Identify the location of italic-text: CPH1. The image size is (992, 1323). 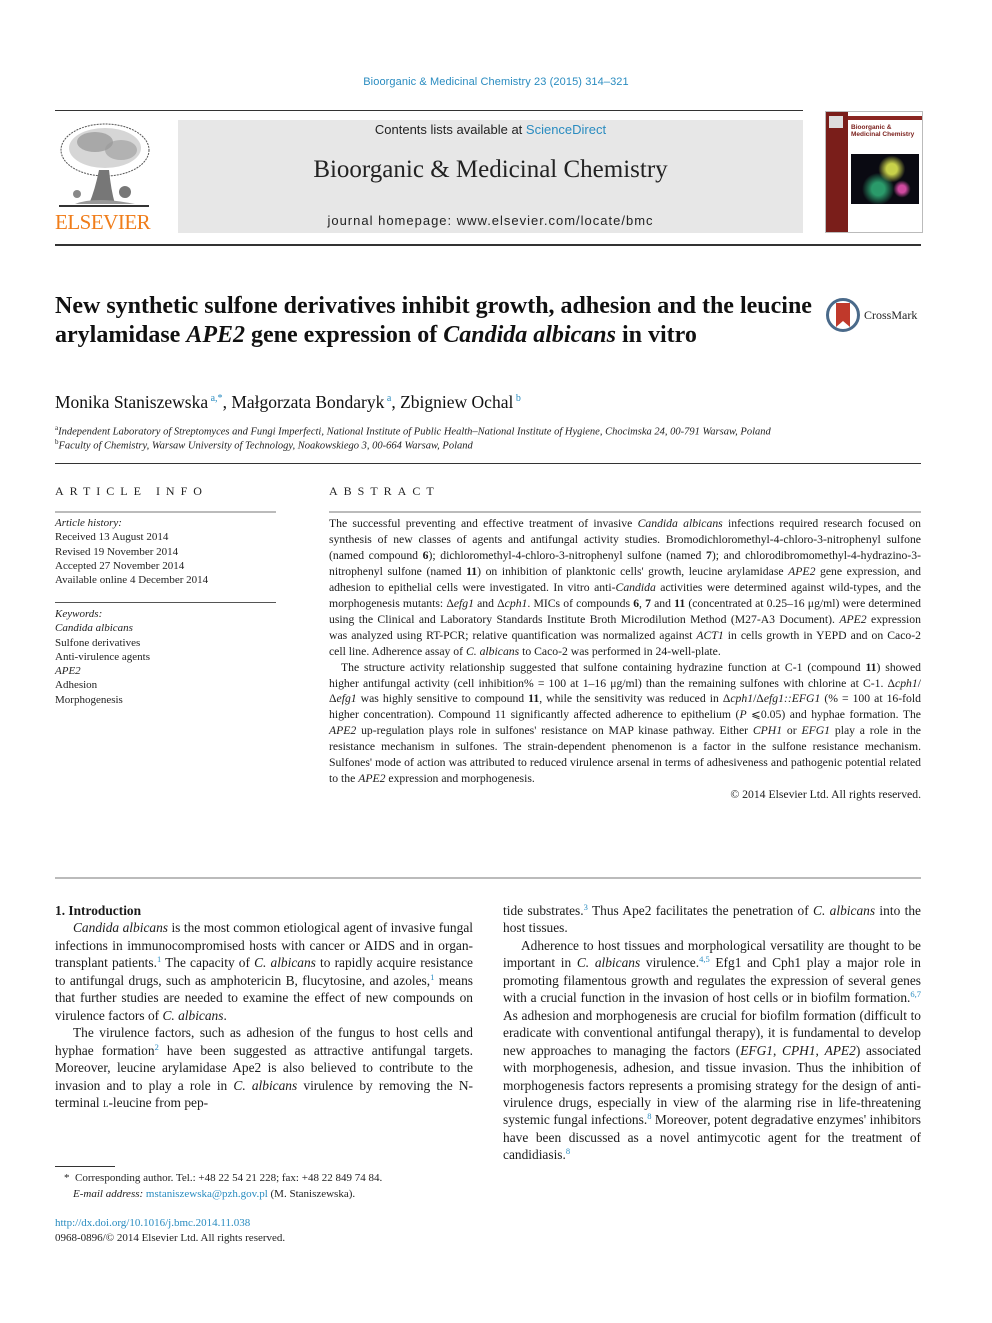
(799, 1050).